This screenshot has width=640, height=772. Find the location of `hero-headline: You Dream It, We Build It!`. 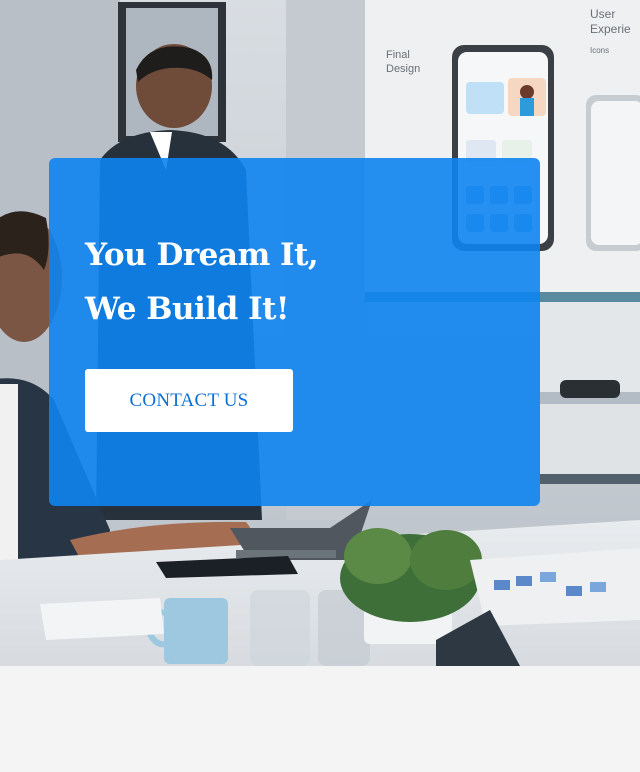

hero-headline: You Dream It, We Build It! is located at coordinates (202, 282).